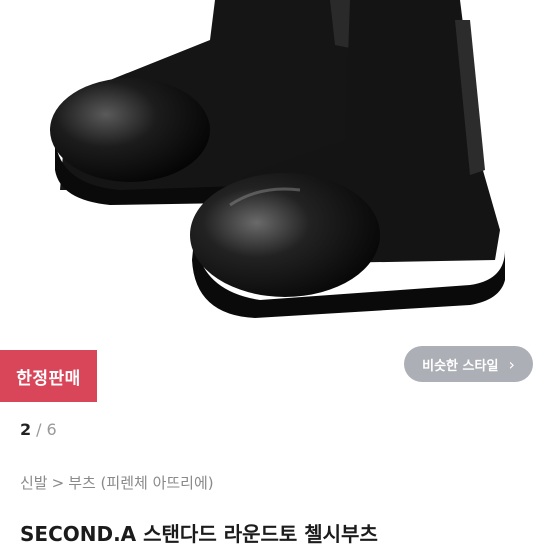 This screenshot has width=554, height=554. Describe the element at coordinates (26, 429) in the screenshot. I see `image-counter-current: 2` at that location.